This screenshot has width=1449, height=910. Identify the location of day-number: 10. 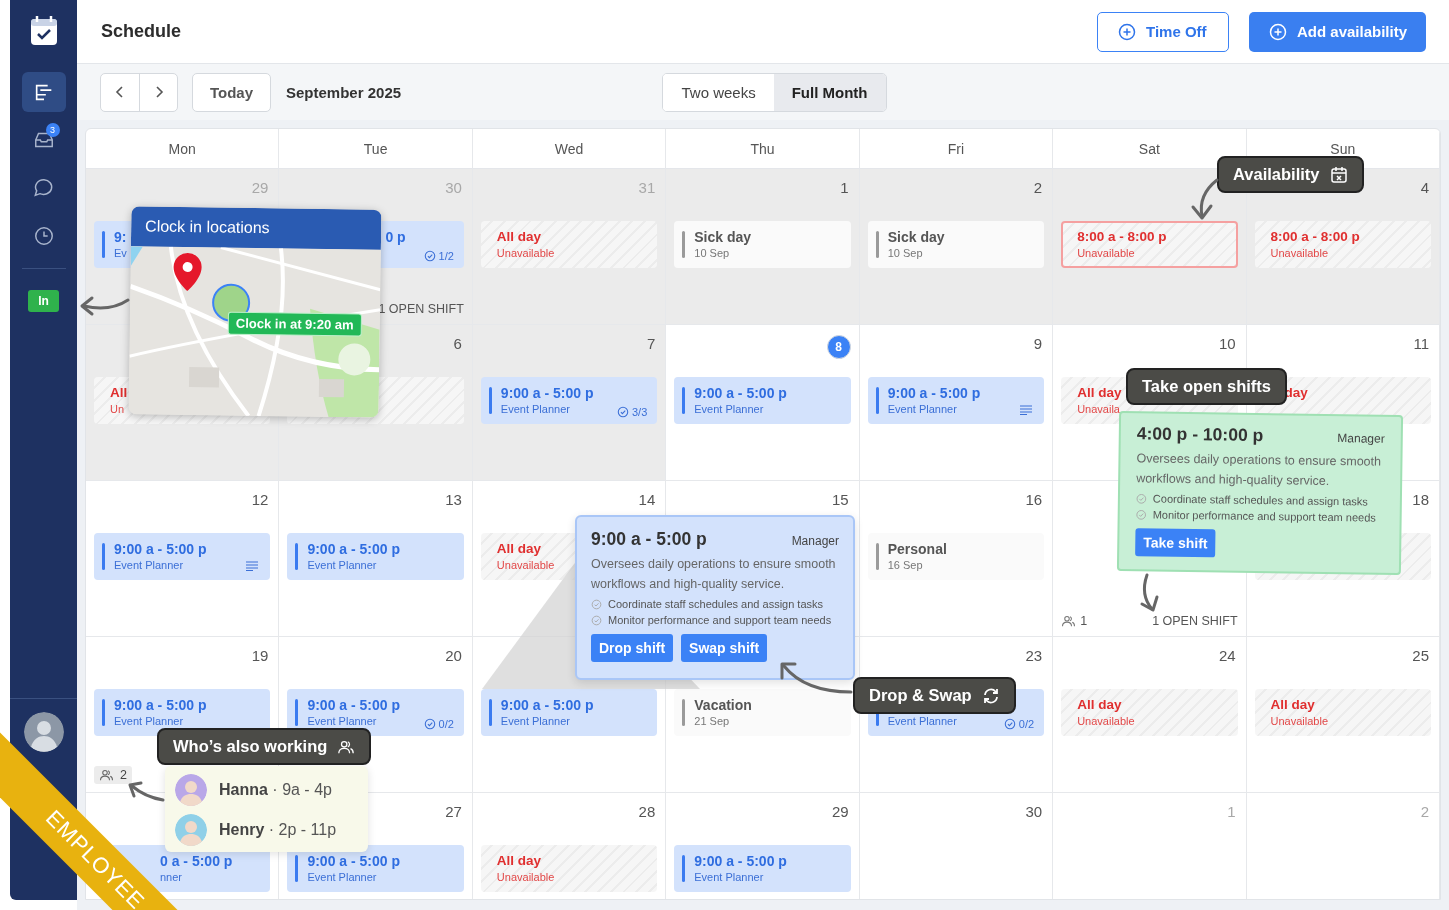
(1227, 343).